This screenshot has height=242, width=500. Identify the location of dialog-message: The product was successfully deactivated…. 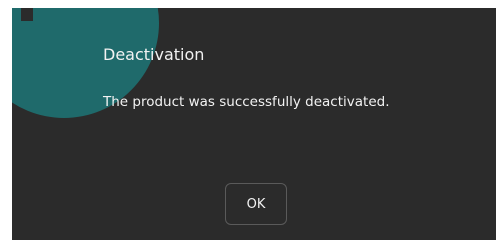
(246, 102).